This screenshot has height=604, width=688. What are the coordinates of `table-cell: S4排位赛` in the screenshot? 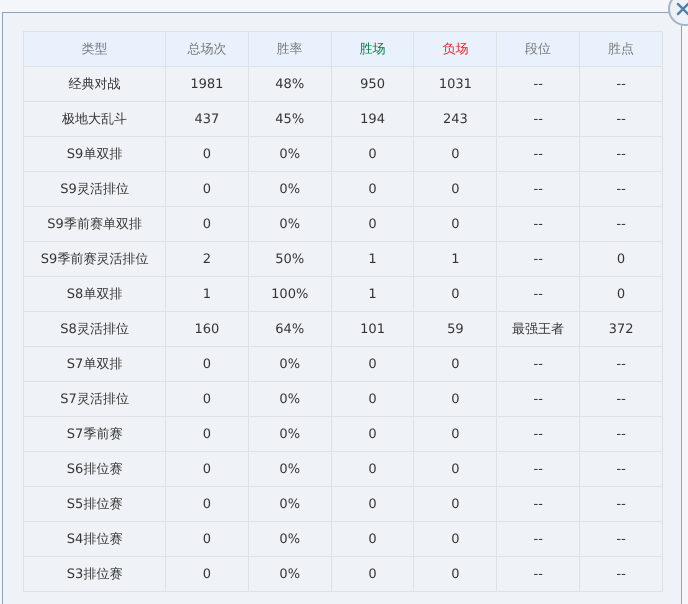 It's located at (95, 539).